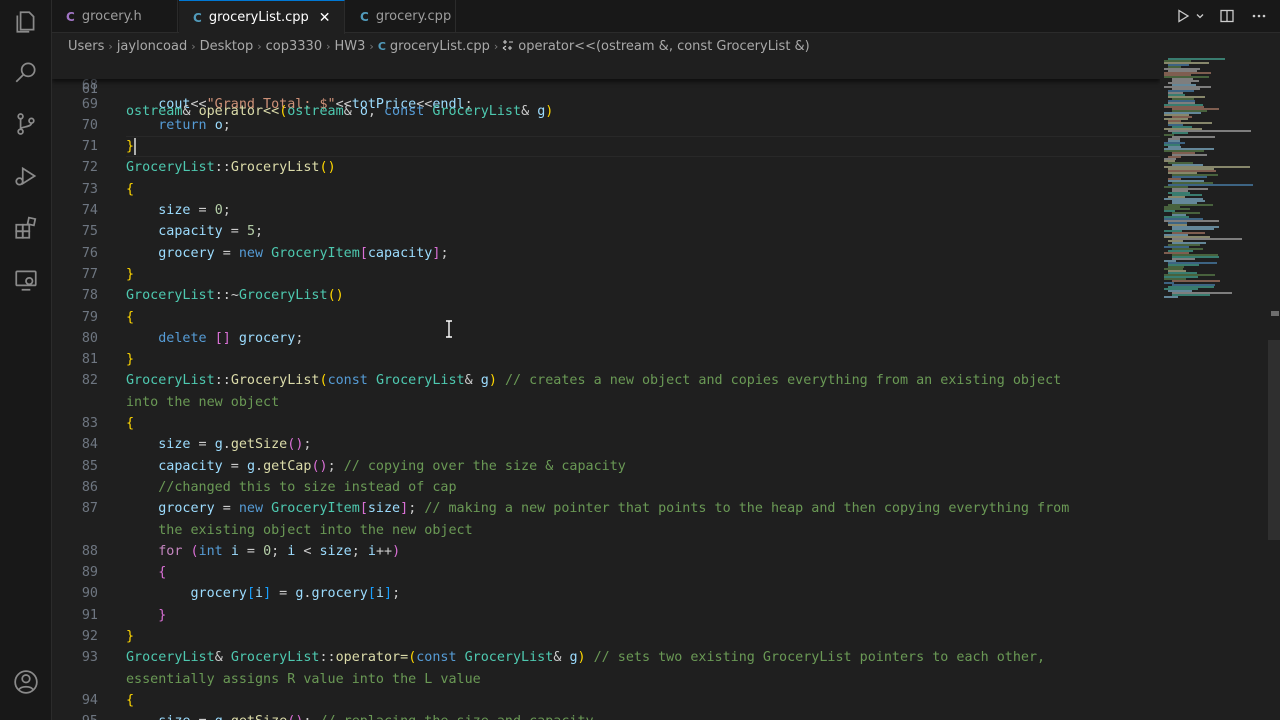 The height and width of the screenshot is (720, 1280). What do you see at coordinates (295, 594) in the screenshot?
I see `code-text: grocery[i] = g.grocery[i];` at bounding box center [295, 594].